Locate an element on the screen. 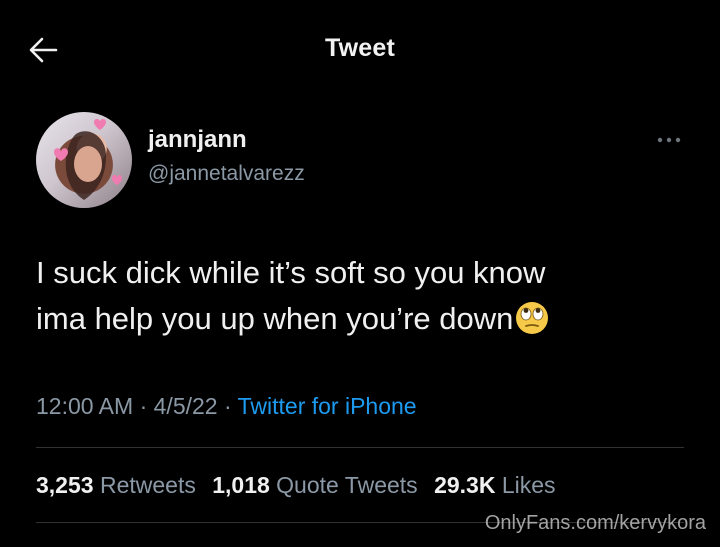 This screenshot has width=720, height=547. quote-tweets-label: Quote Tweets is located at coordinates (347, 485).